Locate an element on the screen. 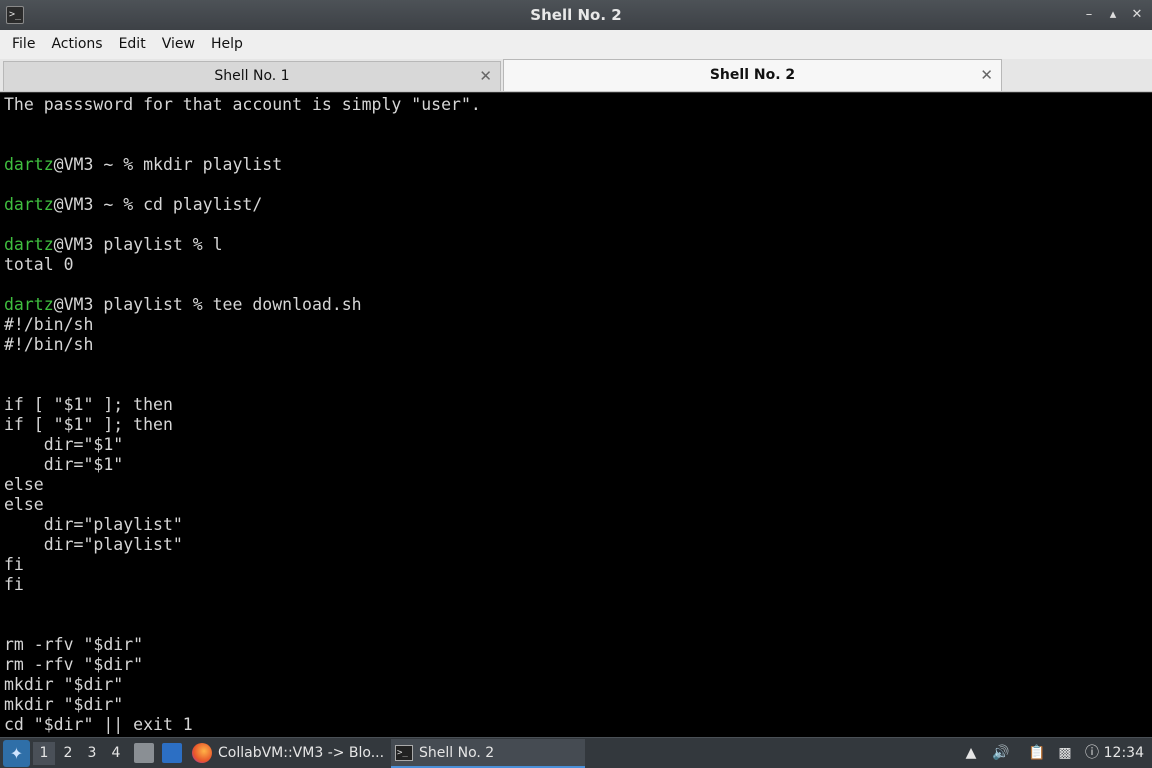  start-menu-icon: ✦ is located at coordinates (16, 753).